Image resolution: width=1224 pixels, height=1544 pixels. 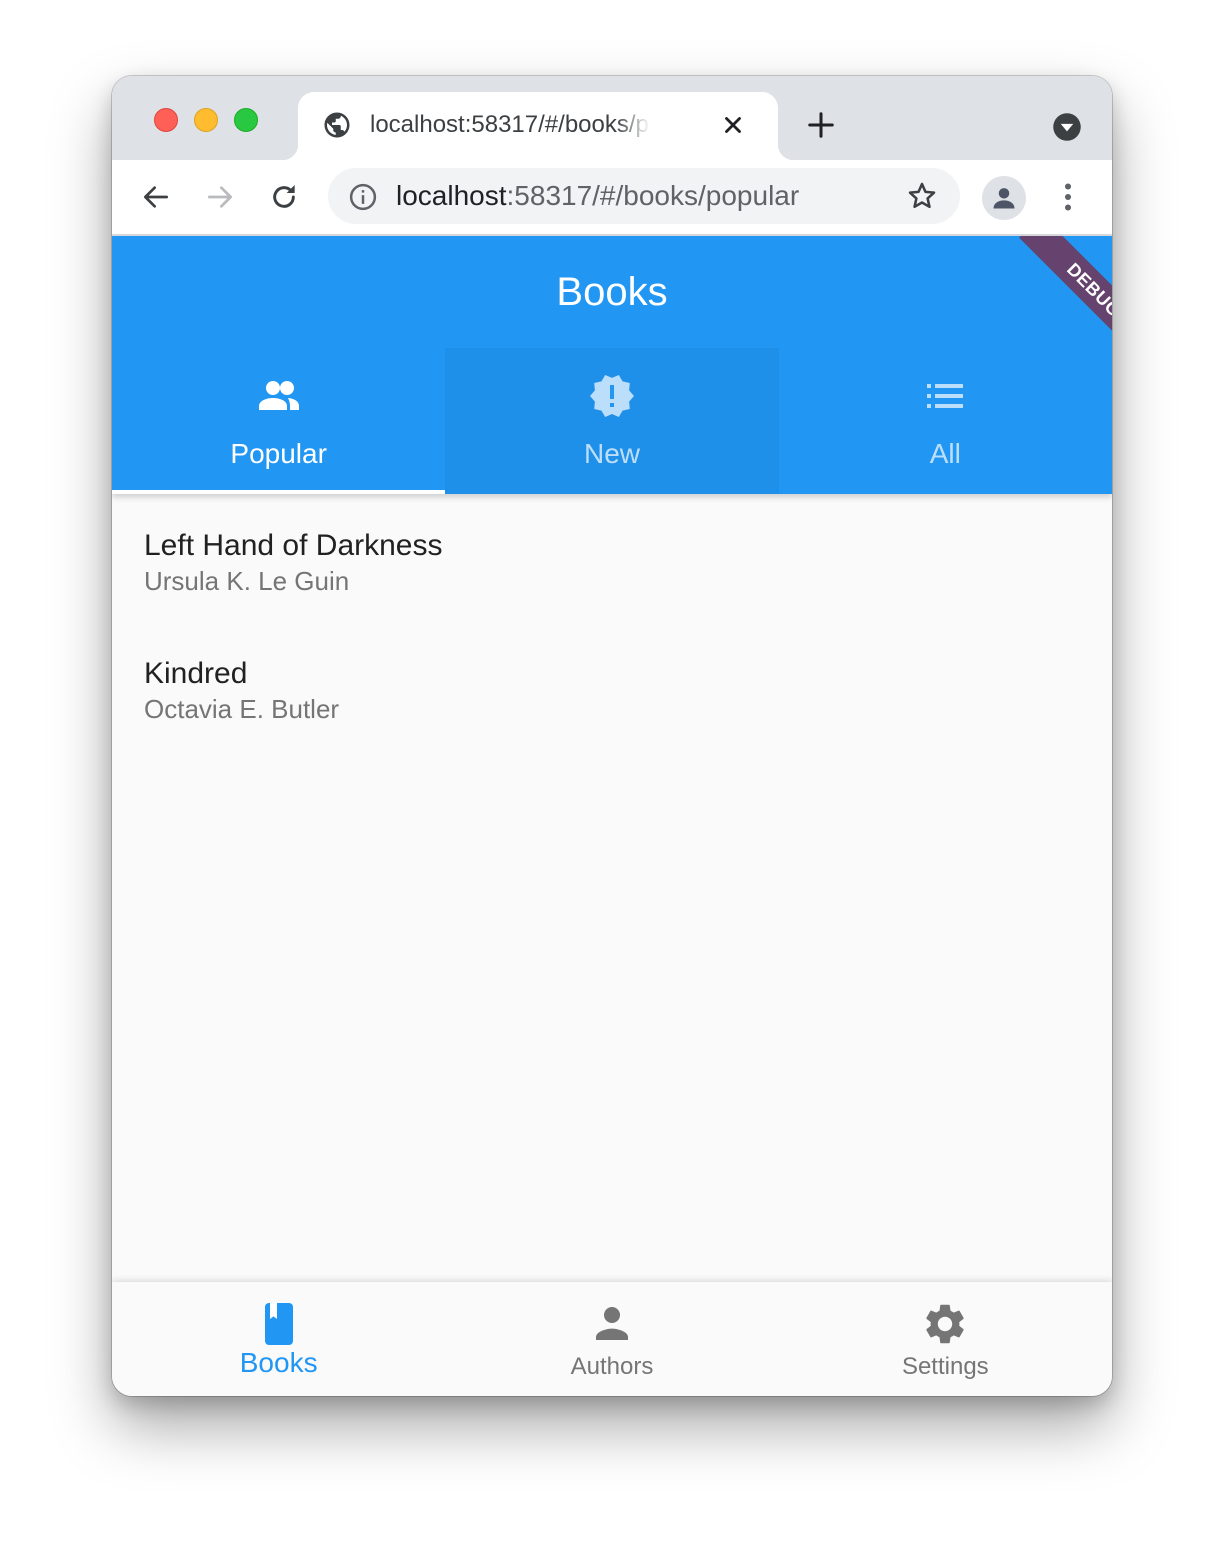 What do you see at coordinates (945, 421) in the screenshot?
I see `tab-all: All` at bounding box center [945, 421].